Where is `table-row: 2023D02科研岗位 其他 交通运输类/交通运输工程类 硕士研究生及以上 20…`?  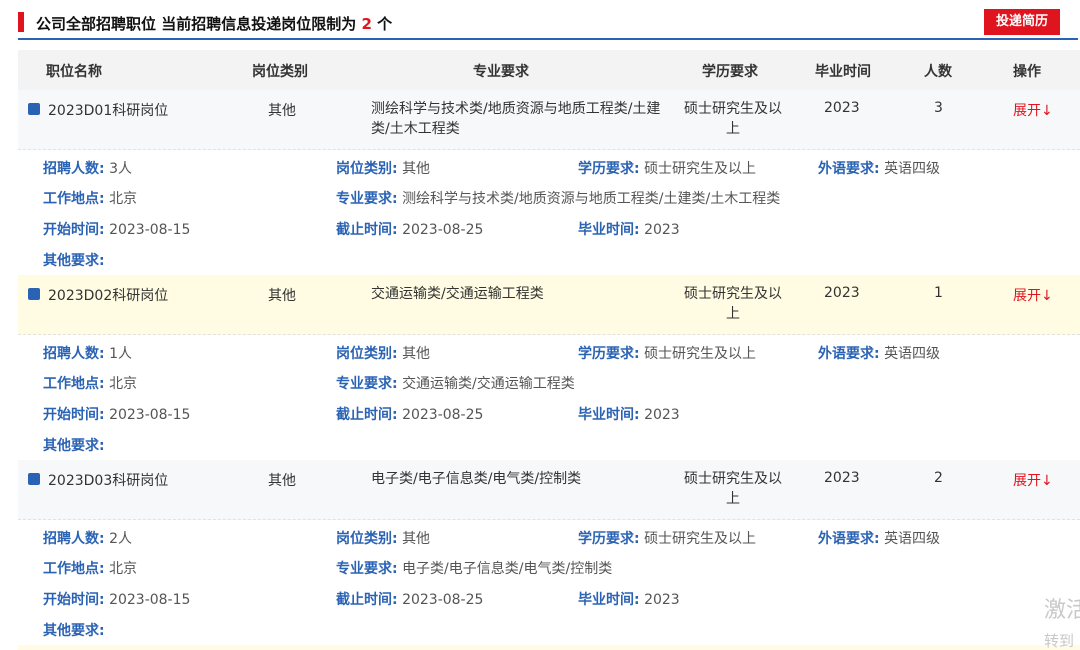
table-row: 2023D02科研岗位 其他 交通运输类/交通运输工程类 硕士研究生及以上 20… is located at coordinates (549, 305).